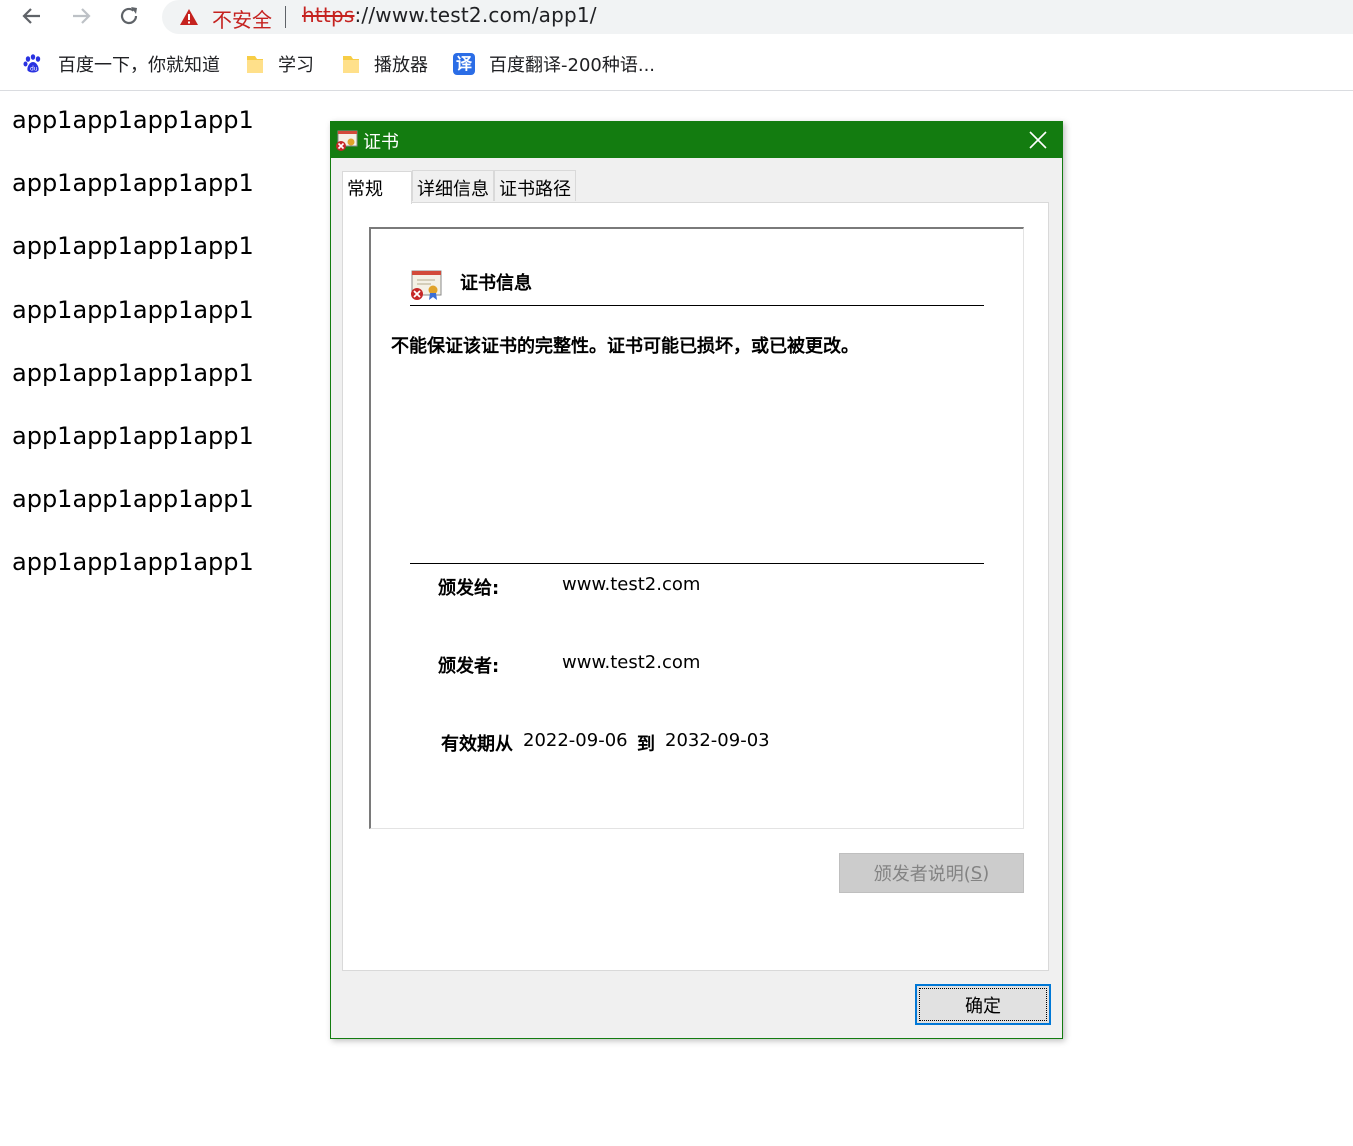  Describe the element at coordinates (696, 140) in the screenshot. I see `dialog-titlebar: 证书` at that location.